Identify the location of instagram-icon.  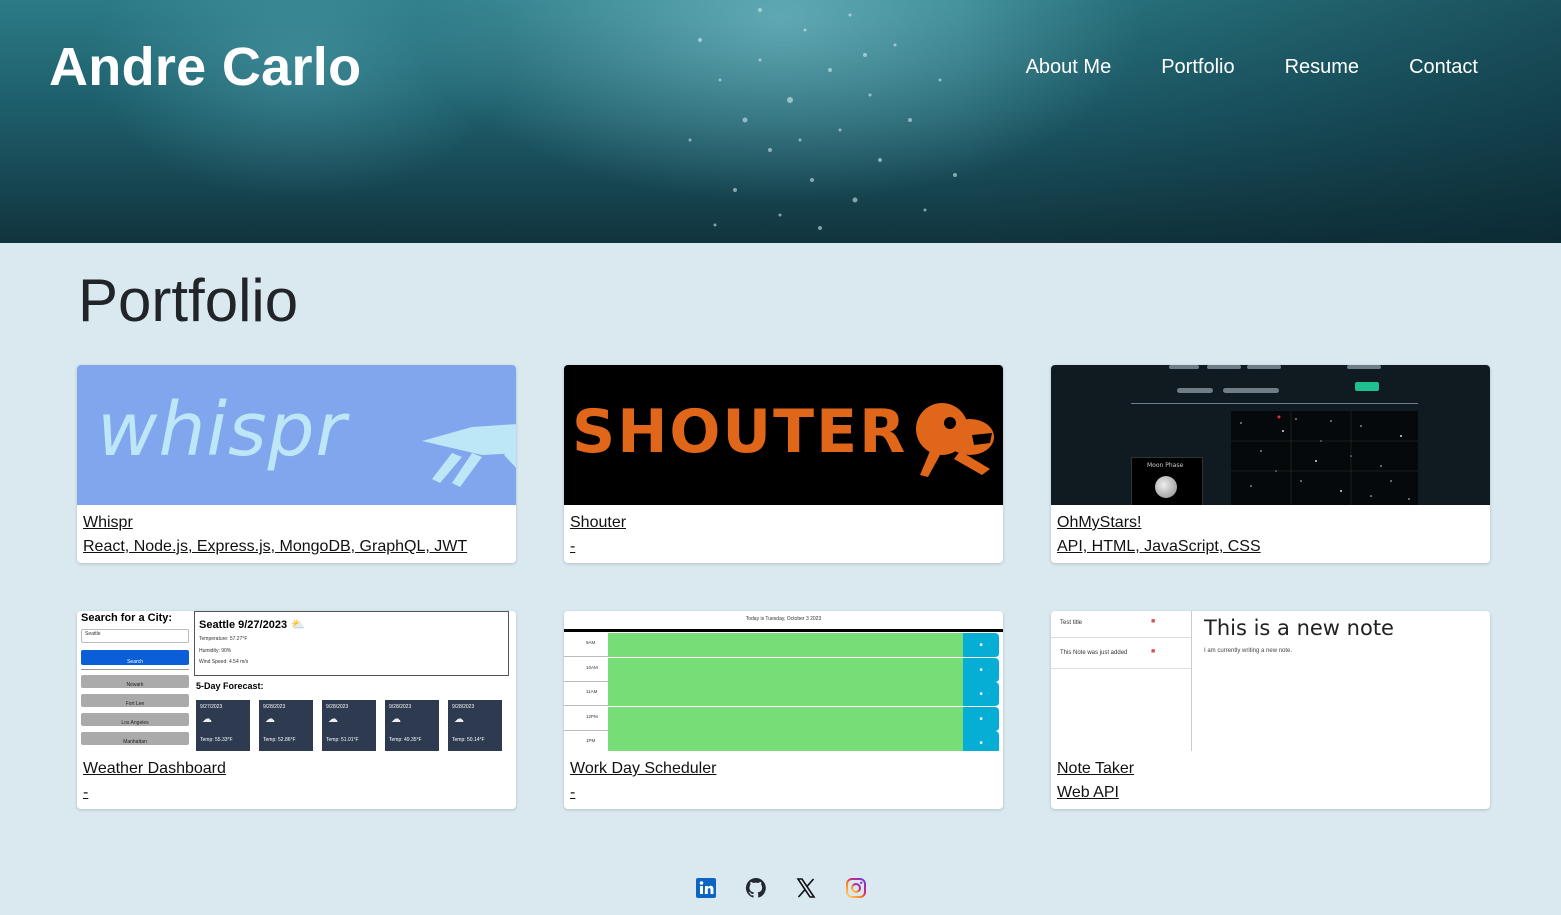
(856, 888).